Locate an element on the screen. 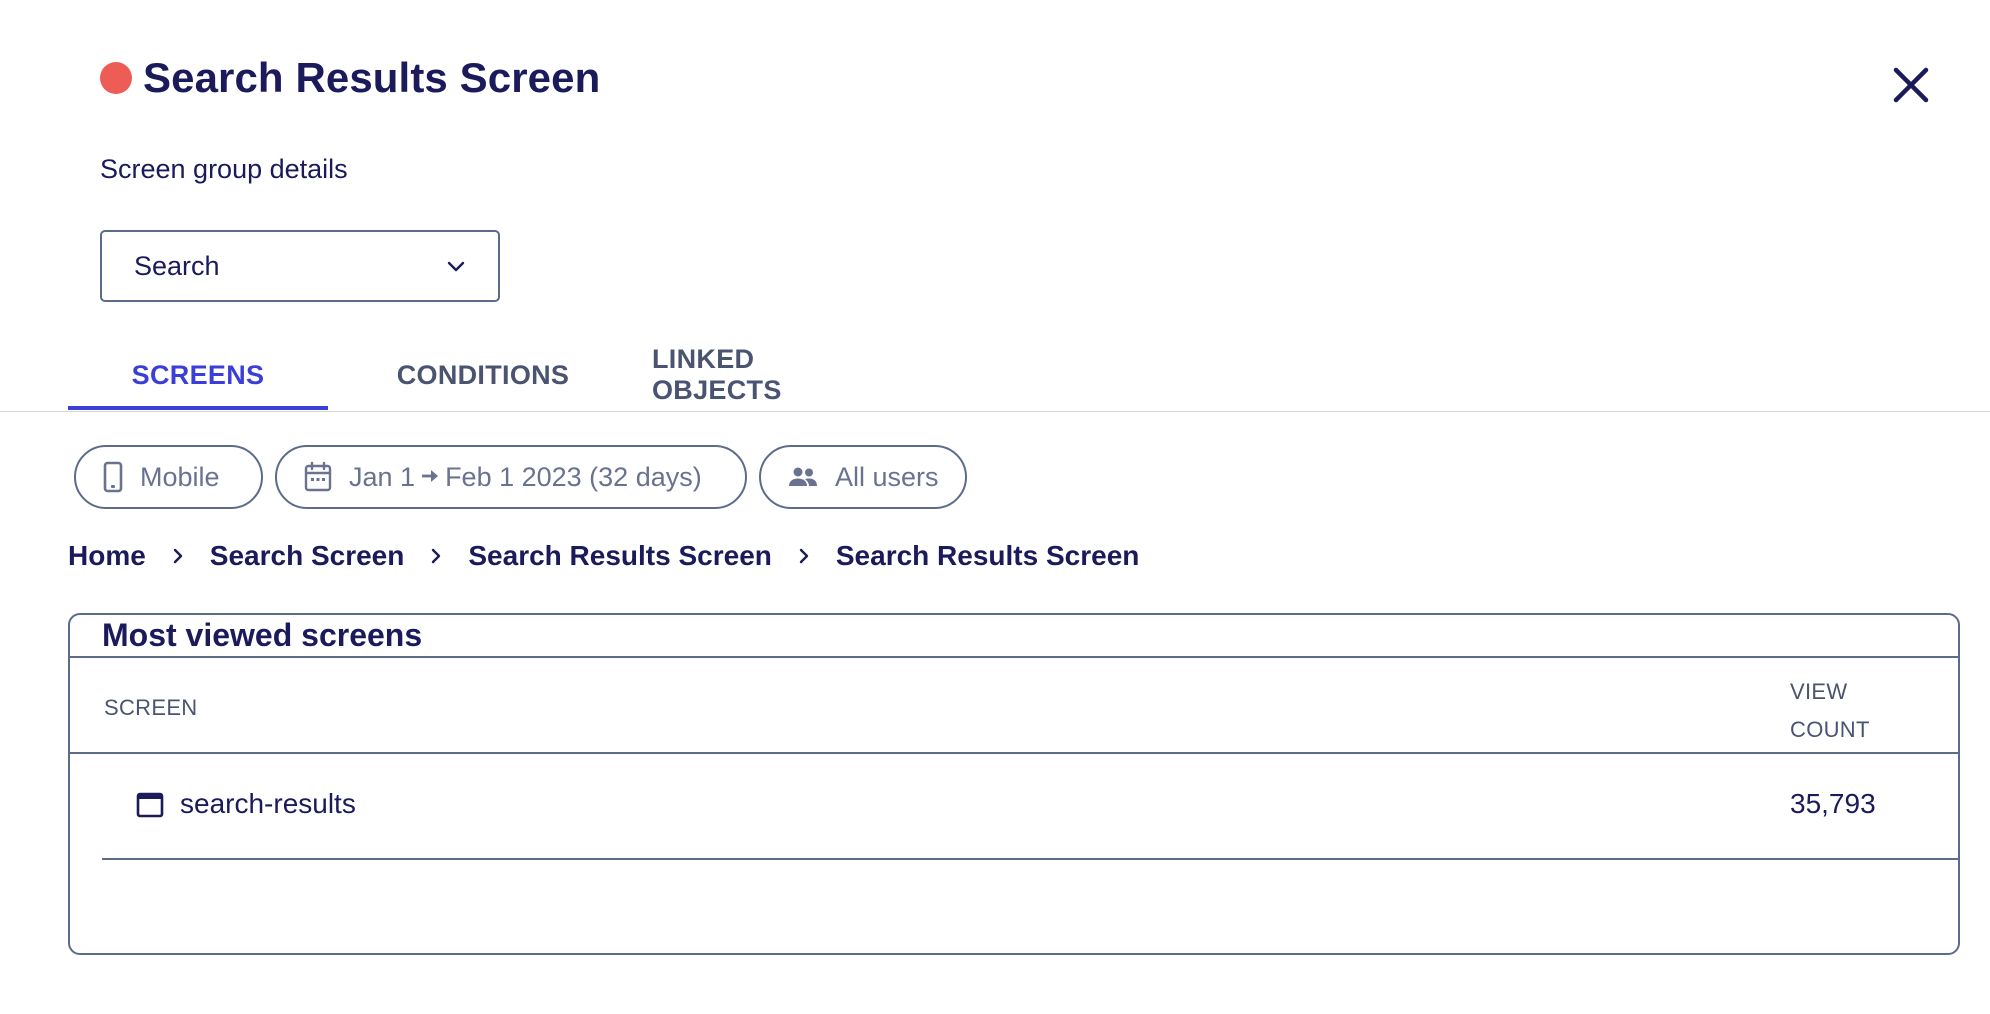 This screenshot has width=1990, height=1014. screen-group-select-value: Search is located at coordinates (177, 265).